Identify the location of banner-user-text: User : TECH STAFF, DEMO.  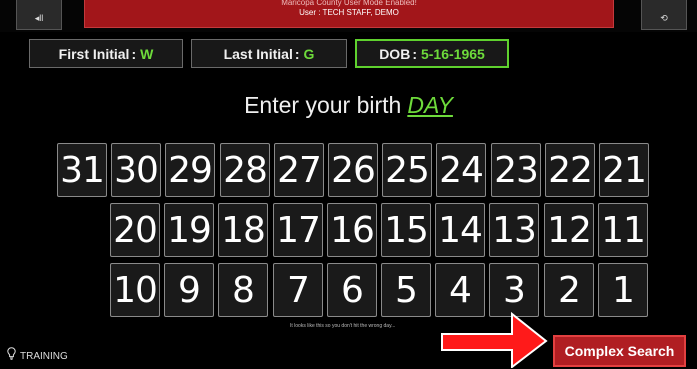
(349, 12).